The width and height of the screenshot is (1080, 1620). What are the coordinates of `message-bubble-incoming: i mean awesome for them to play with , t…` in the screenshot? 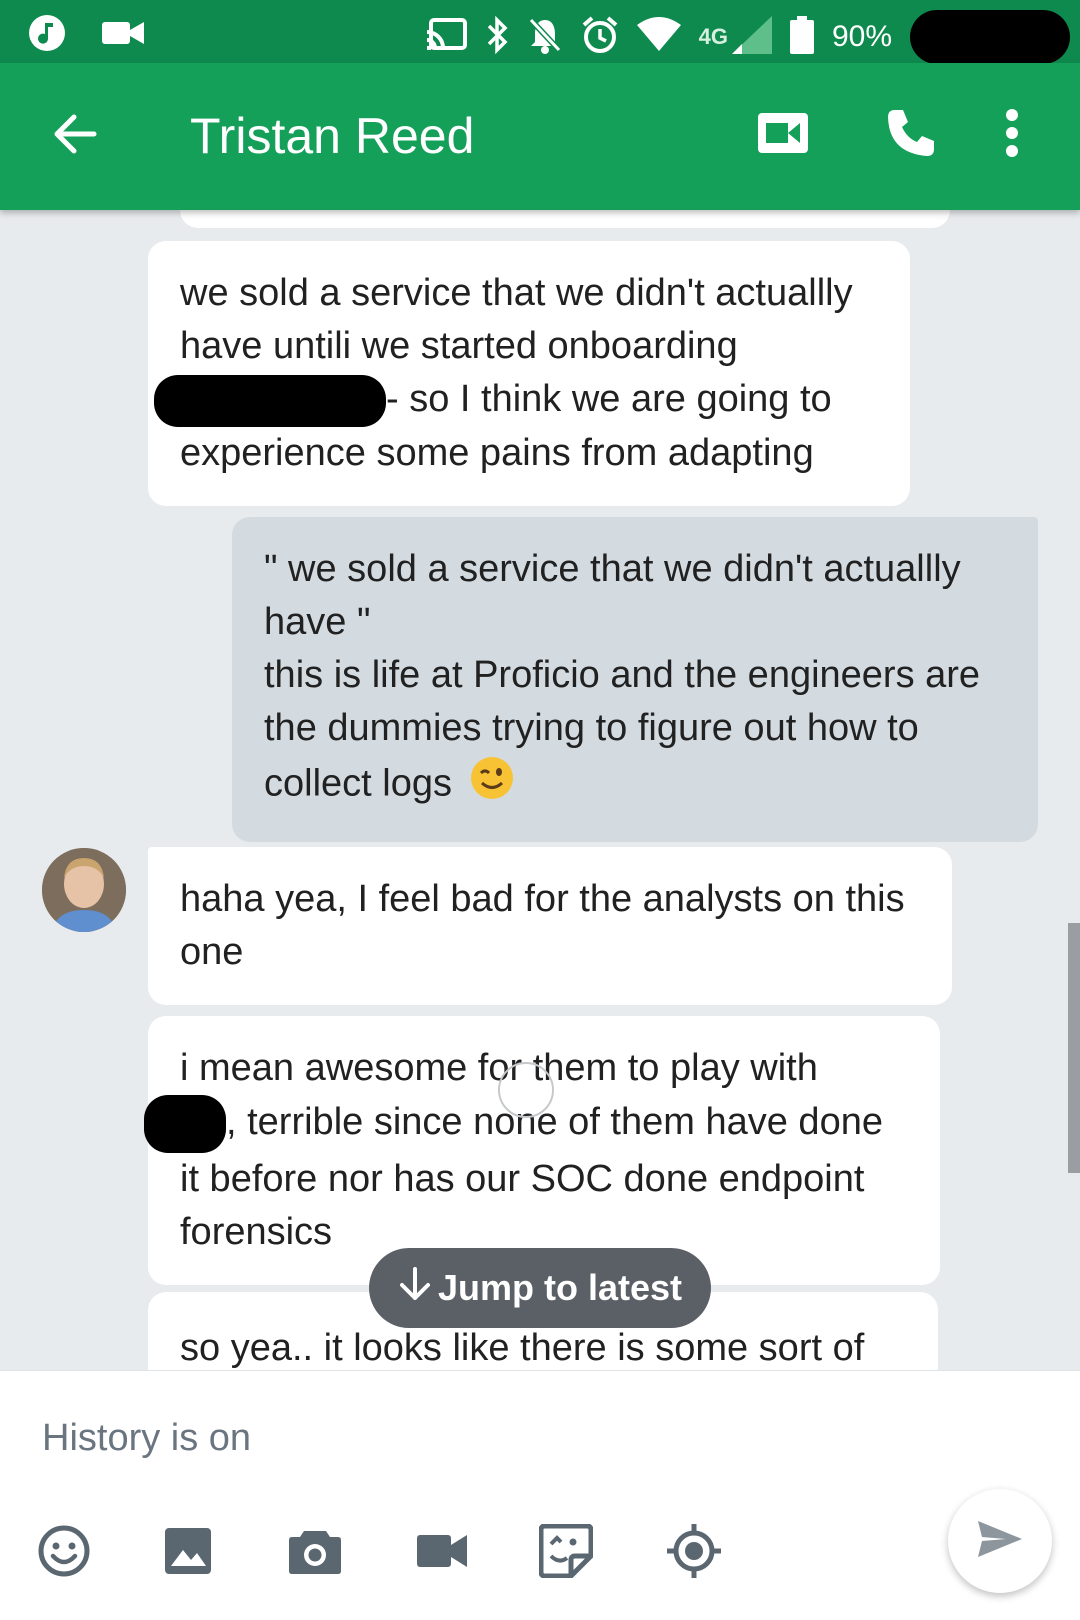 It's located at (542, 1150).